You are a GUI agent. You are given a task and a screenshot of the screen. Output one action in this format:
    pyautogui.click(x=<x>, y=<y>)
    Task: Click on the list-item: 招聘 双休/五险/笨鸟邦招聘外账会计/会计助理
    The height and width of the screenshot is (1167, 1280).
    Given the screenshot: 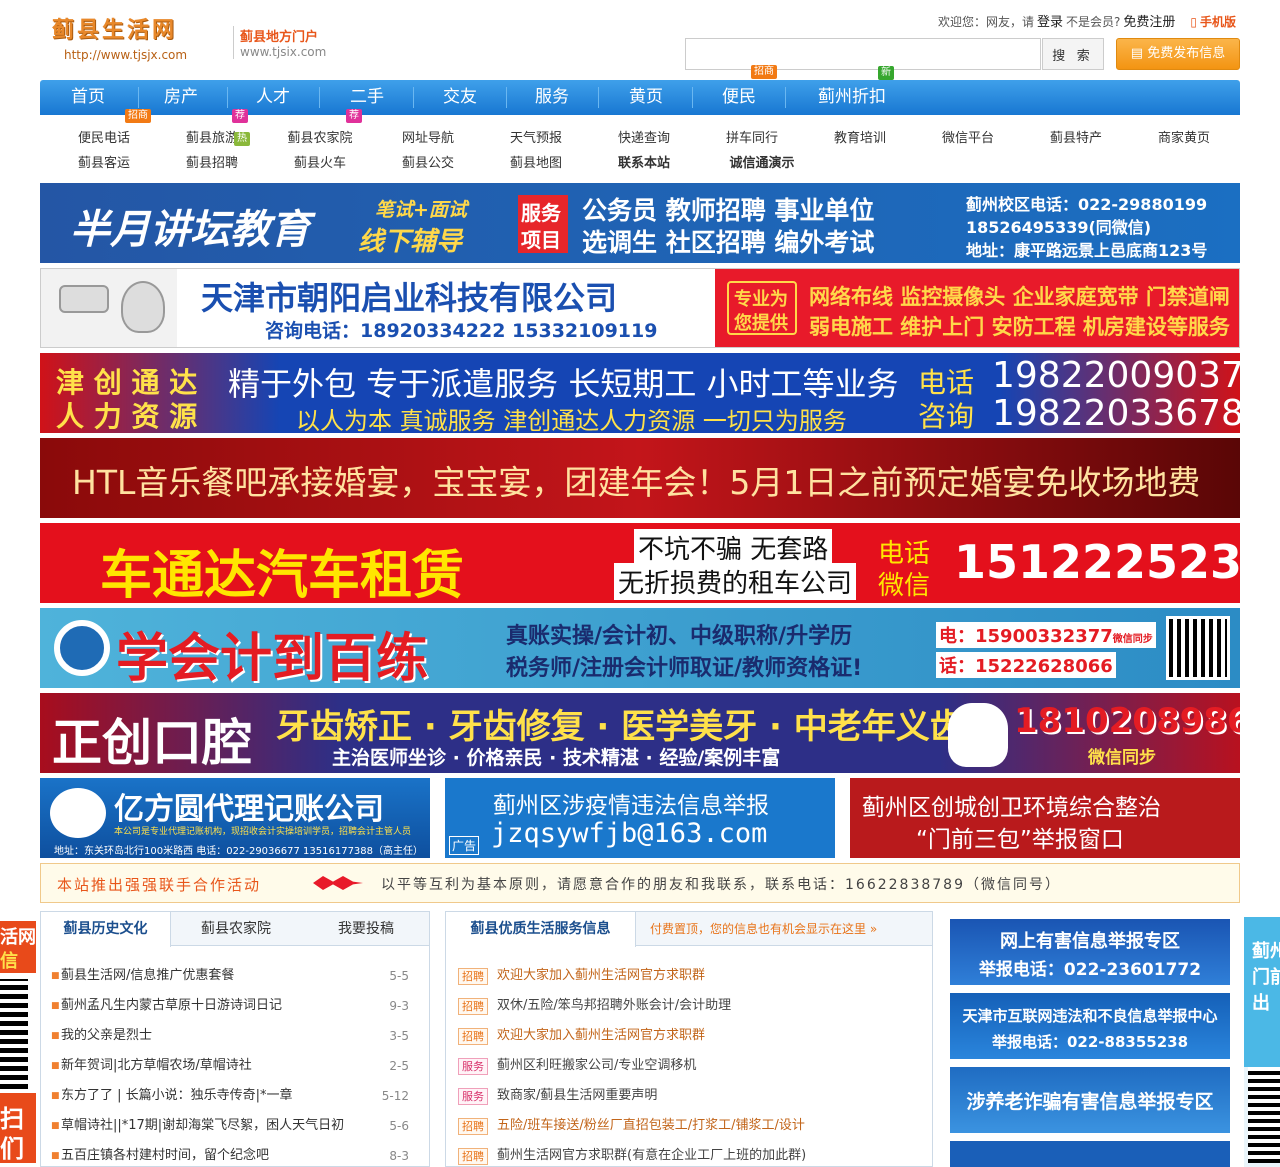 What is the action you would take?
    pyautogui.click(x=689, y=1006)
    